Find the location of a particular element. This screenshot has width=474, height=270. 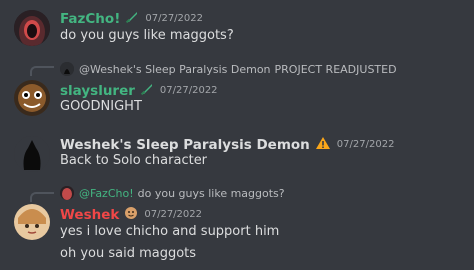

author-name: Weshek is located at coordinates (89, 215).